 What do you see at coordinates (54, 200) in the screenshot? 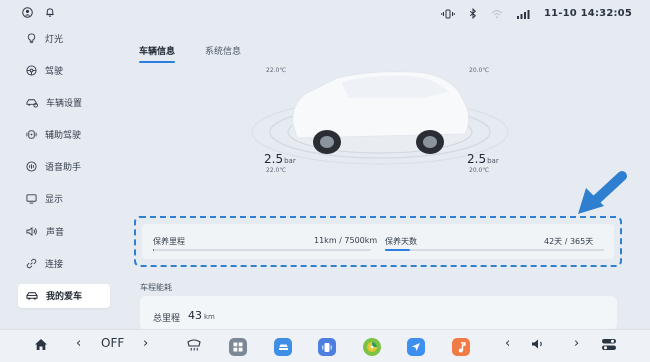
I see `sidebar-item-label: 显示` at bounding box center [54, 200].